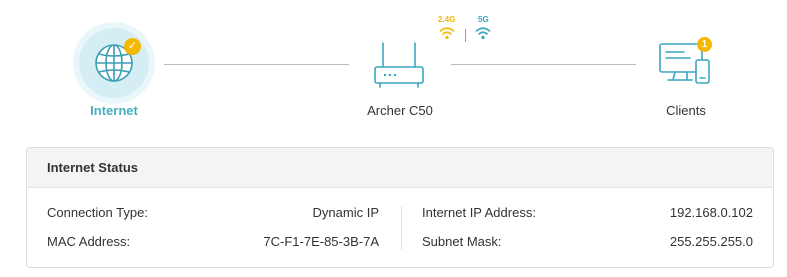 Image resolution: width=787 pixels, height=277 pixels. What do you see at coordinates (114, 110) in the screenshot?
I see `internet-label: Internet` at bounding box center [114, 110].